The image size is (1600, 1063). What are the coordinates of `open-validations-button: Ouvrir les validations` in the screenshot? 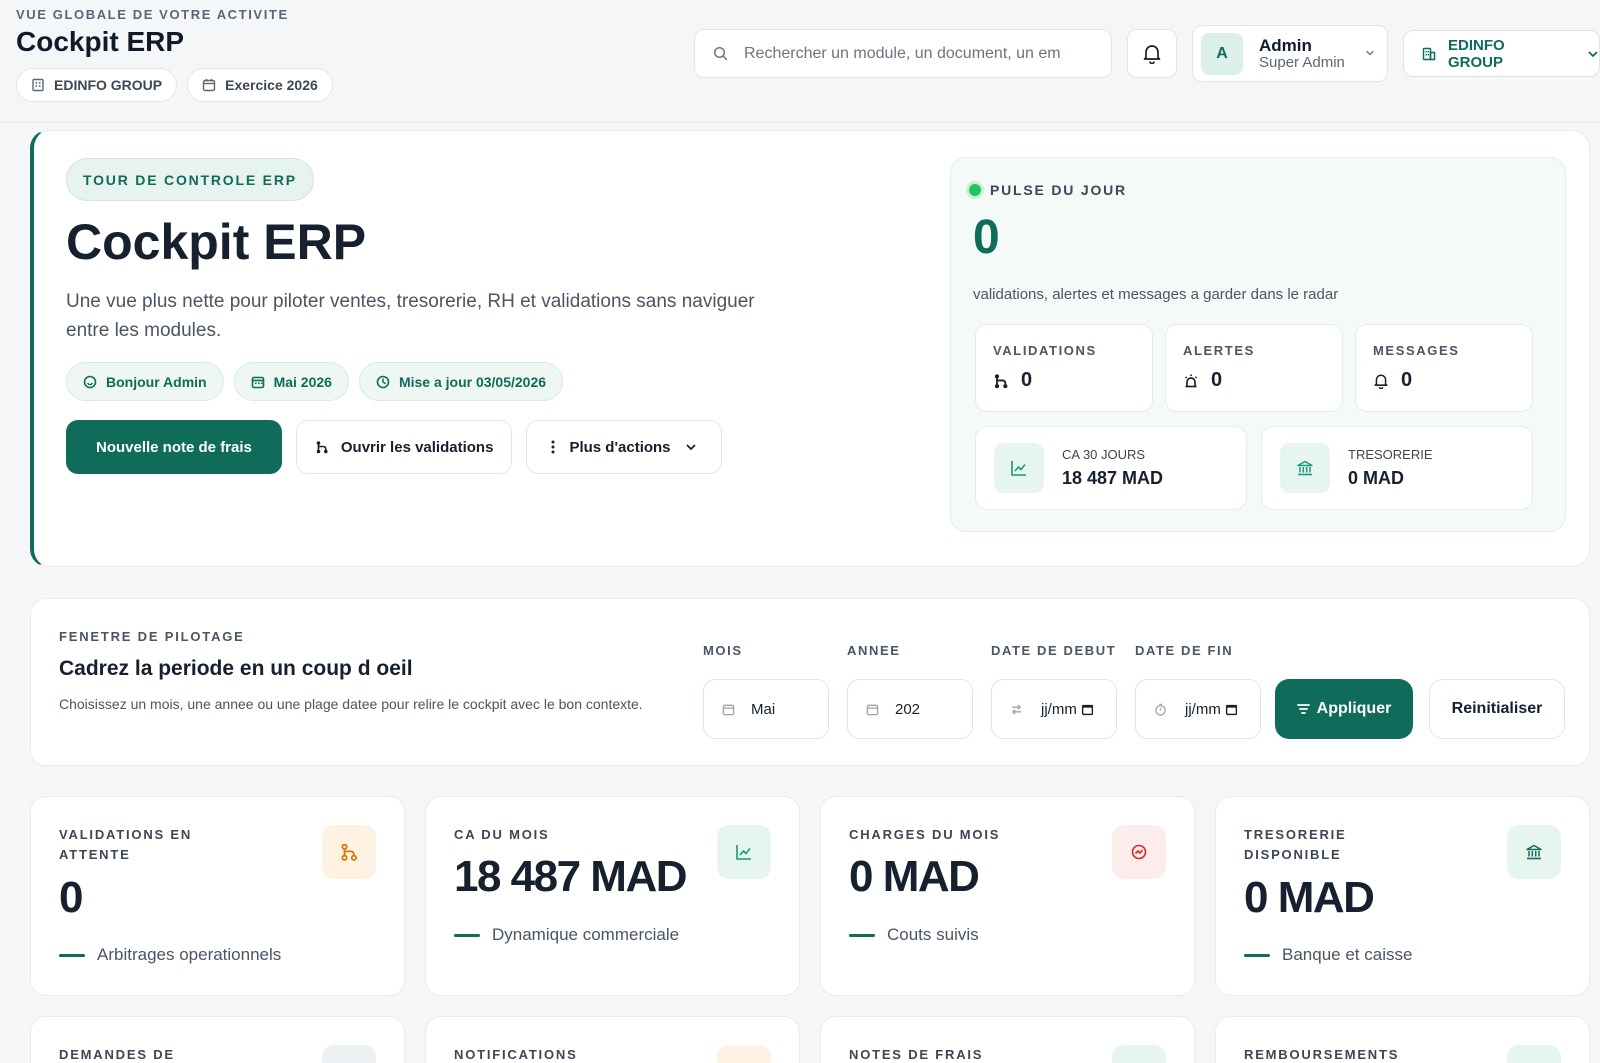 It's located at (404, 447).